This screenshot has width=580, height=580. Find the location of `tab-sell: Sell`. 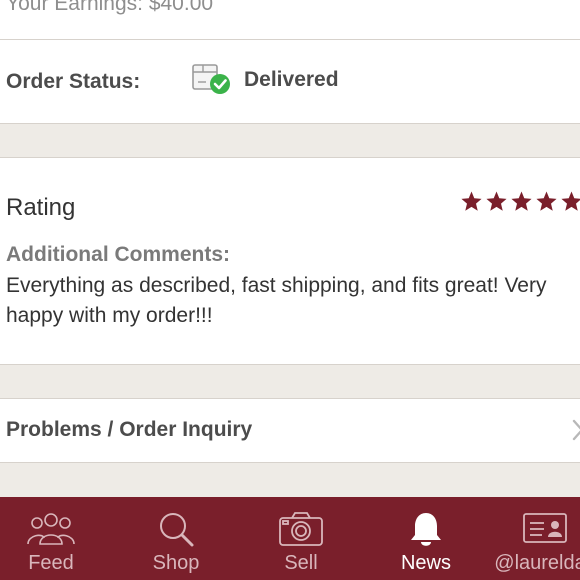

tab-sell: Sell is located at coordinates (301, 538).